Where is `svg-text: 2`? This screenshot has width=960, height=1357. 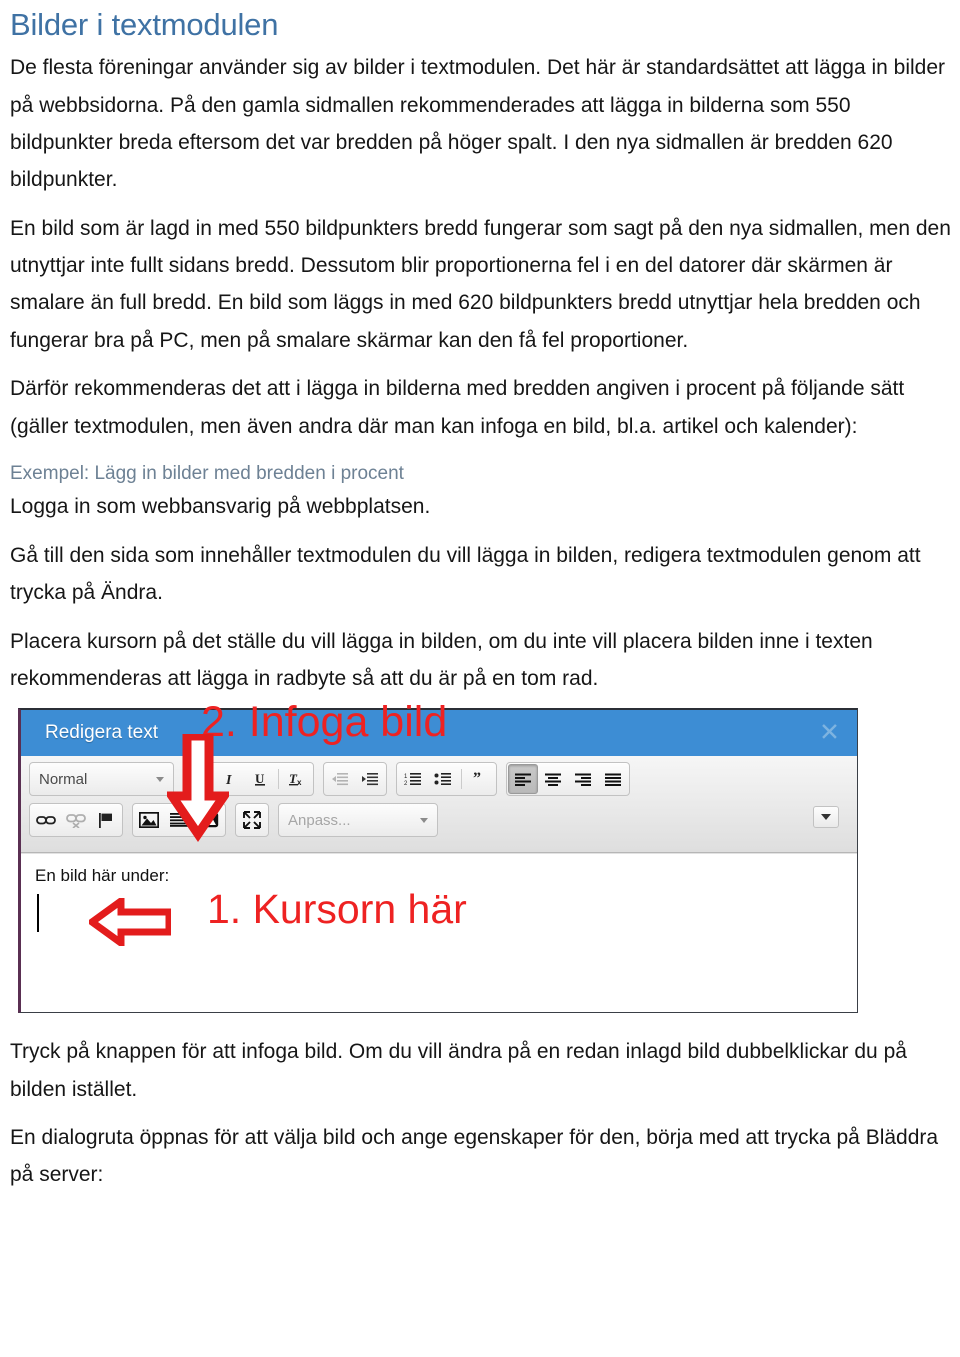 svg-text: 2 is located at coordinates (406, 783).